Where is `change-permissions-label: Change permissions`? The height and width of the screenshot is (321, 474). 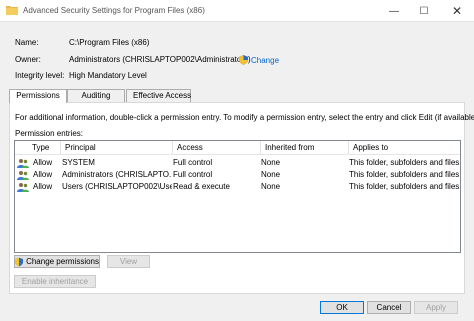 change-permissions-label: Change permissions is located at coordinates (62, 261).